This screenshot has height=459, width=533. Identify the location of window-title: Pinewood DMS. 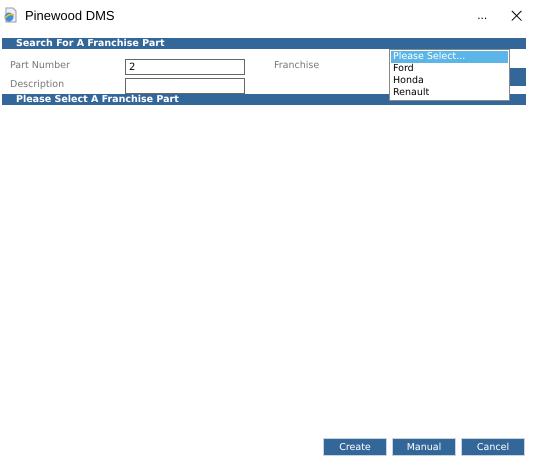
(70, 15).